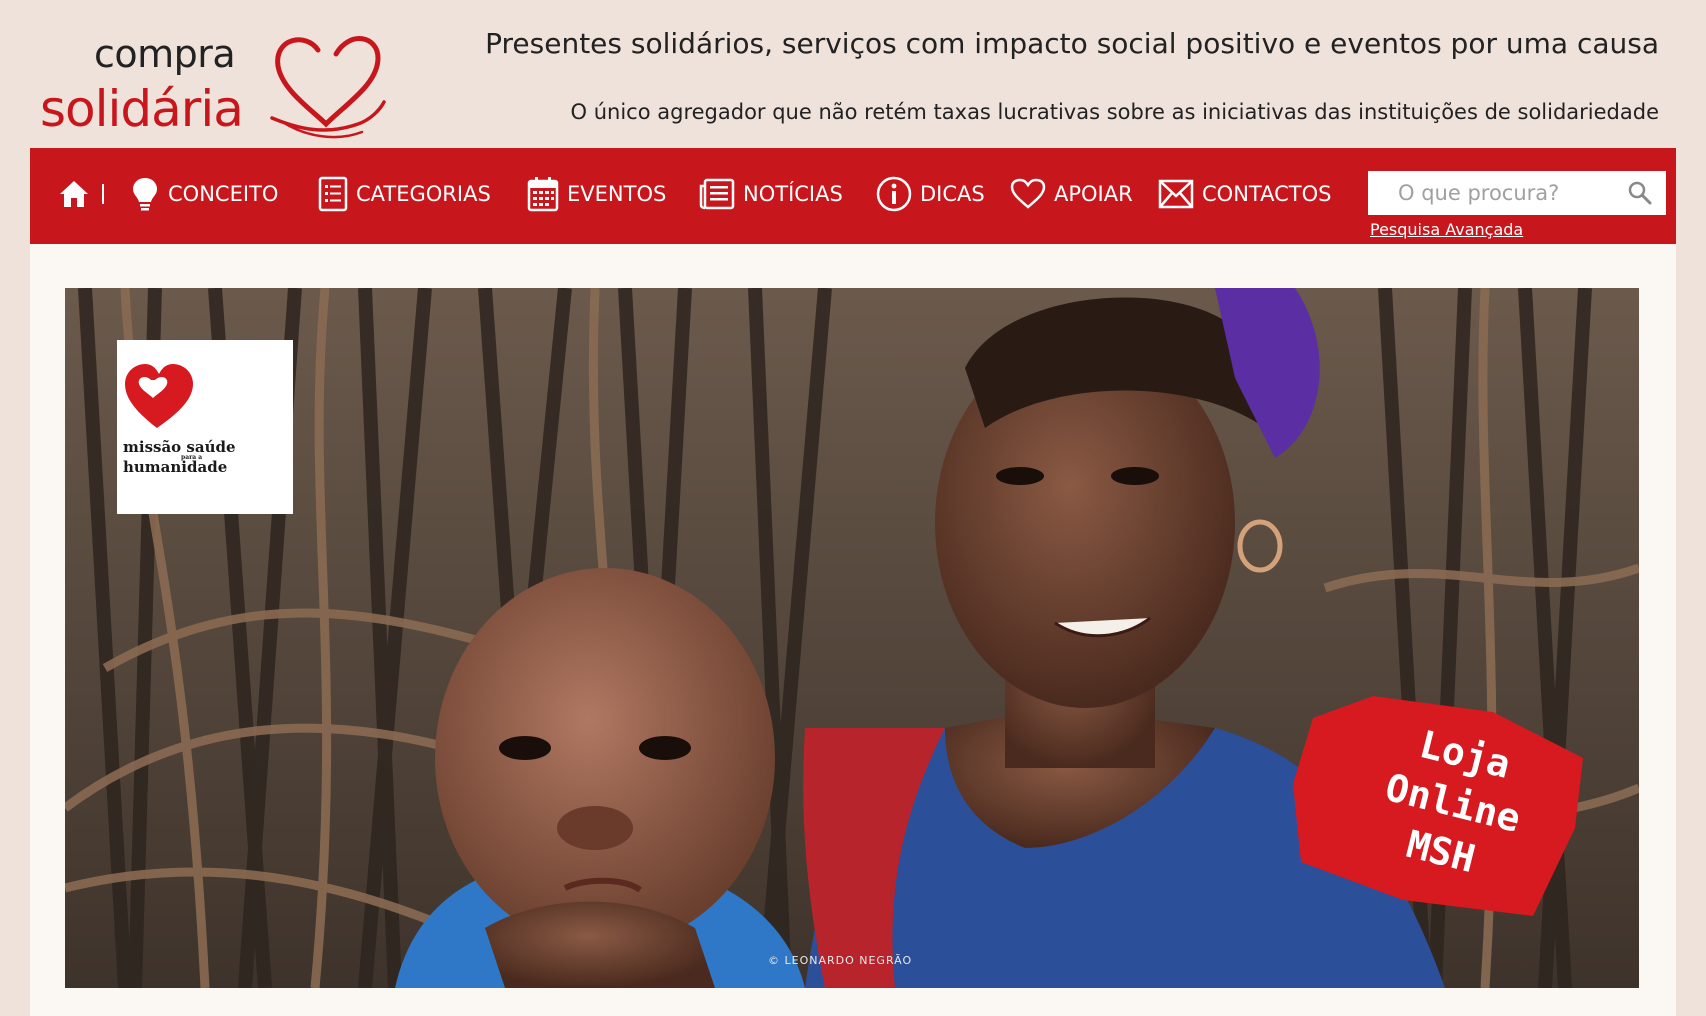  What do you see at coordinates (333, 194) in the screenshot?
I see `list-icon` at bounding box center [333, 194].